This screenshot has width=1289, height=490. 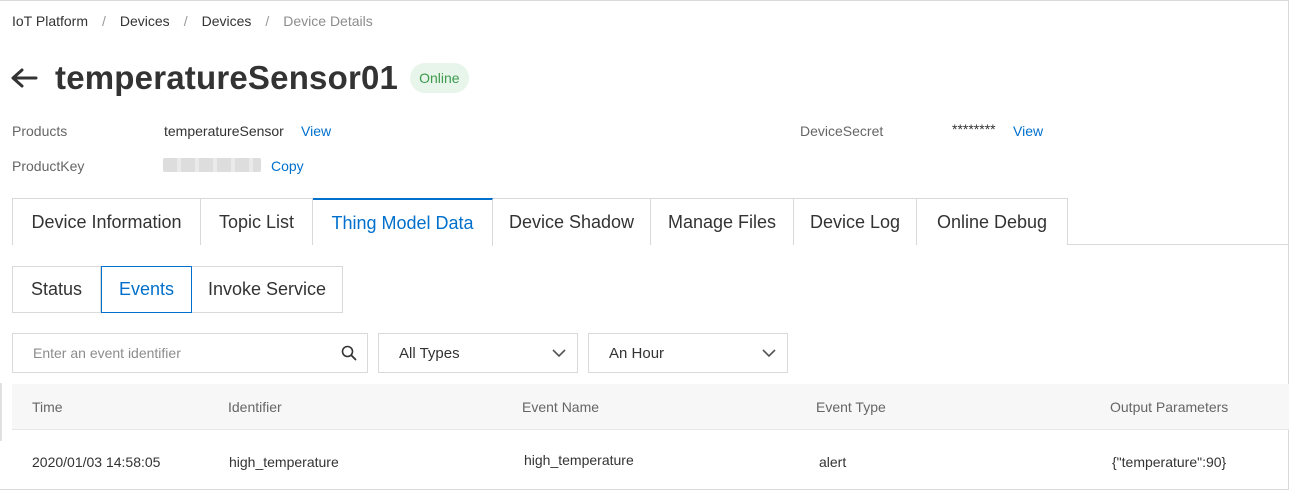 I want to click on tab-device-information: Device Information, so click(x=106, y=221).